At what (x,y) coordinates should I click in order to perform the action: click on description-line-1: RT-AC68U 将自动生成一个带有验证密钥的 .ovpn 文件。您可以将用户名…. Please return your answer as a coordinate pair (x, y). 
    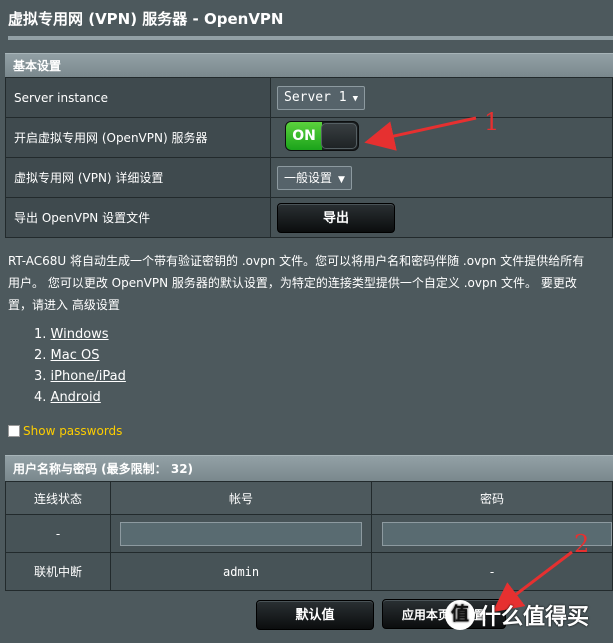
    Looking at the image, I should click on (296, 261).